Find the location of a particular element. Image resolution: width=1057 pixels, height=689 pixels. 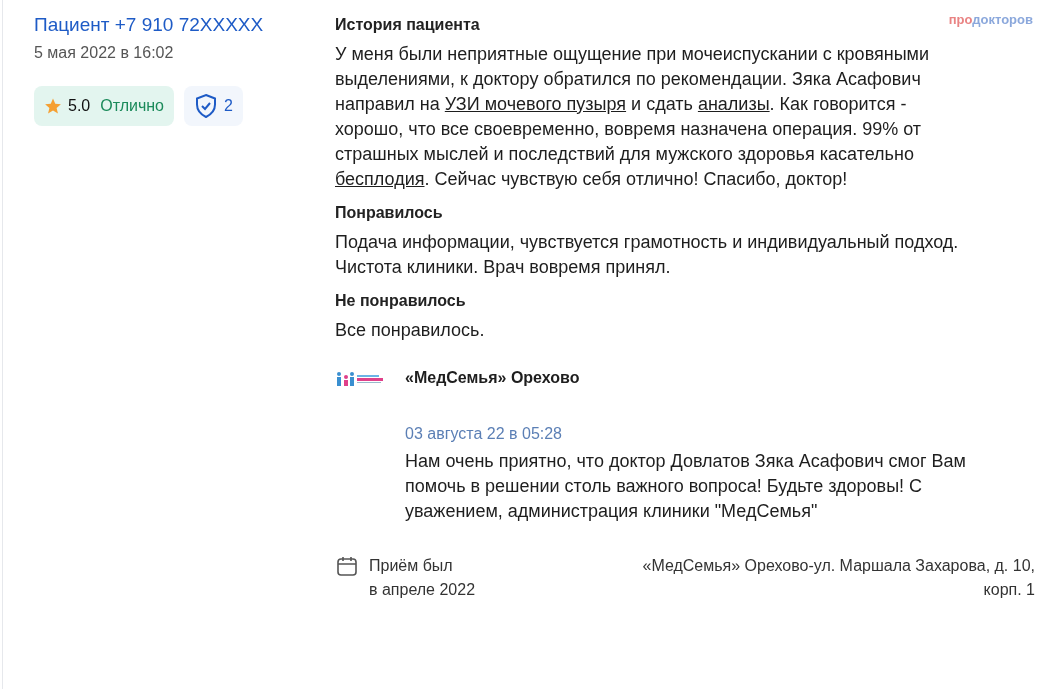

star-icon is located at coordinates (53, 106).